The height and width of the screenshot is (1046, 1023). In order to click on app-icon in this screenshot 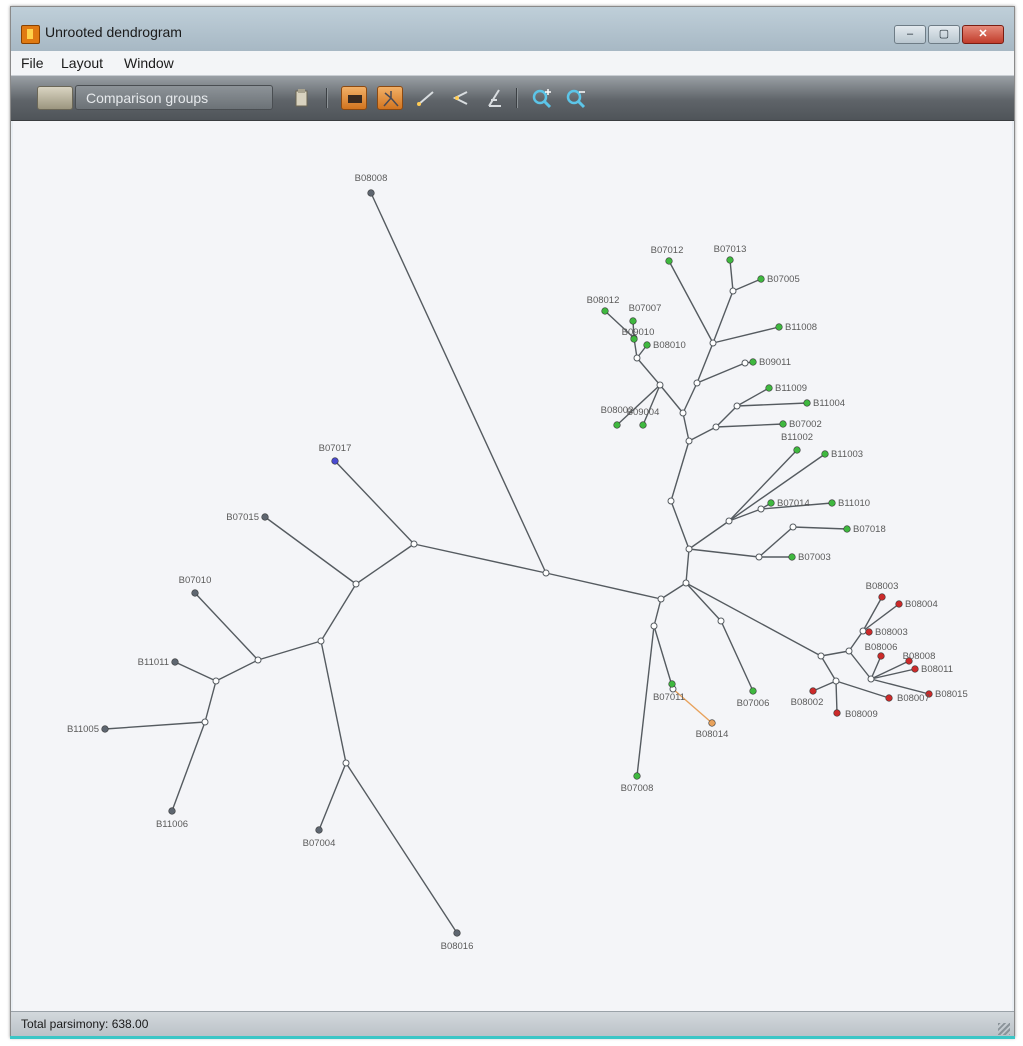, I will do `click(30, 34)`.